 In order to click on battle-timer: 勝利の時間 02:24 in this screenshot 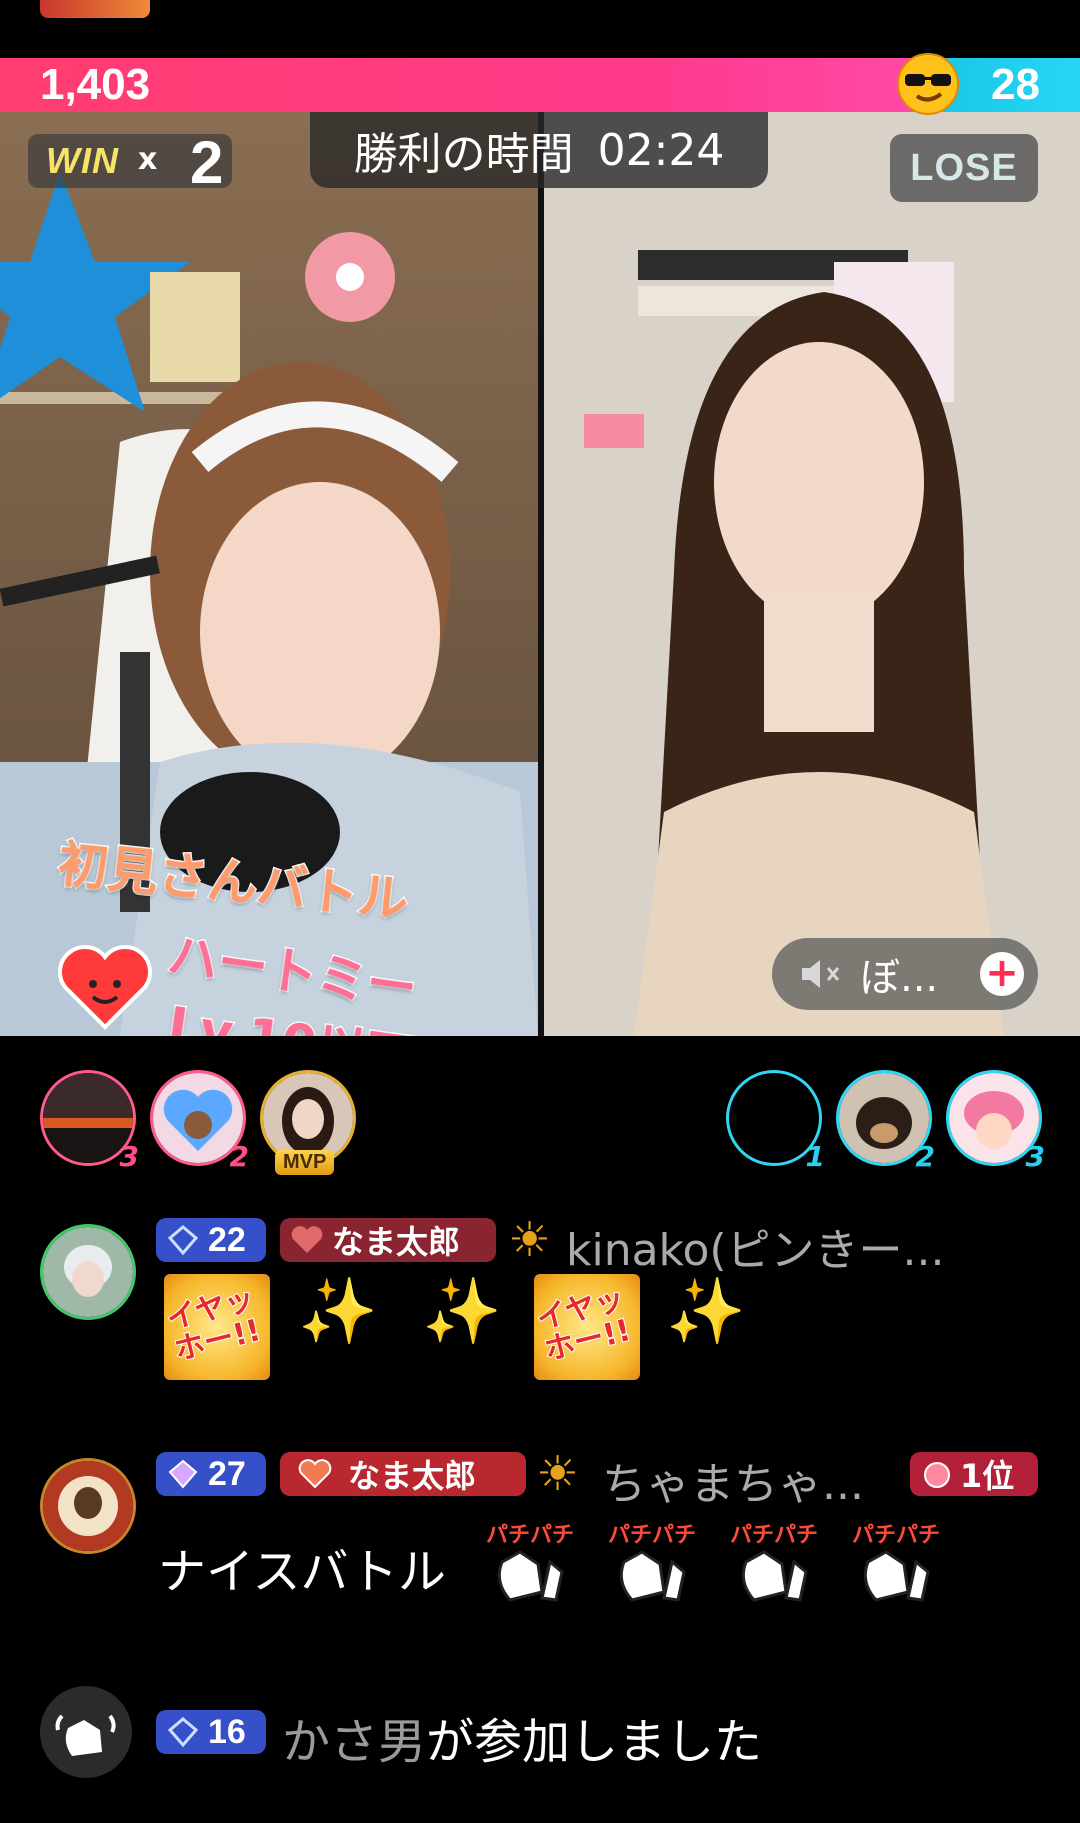, I will do `click(539, 150)`.